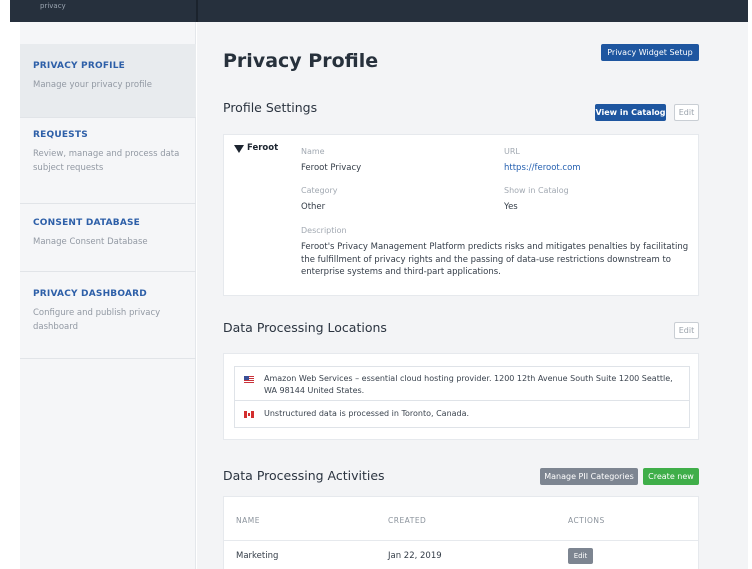  I want to click on show-in-catalog-label: Show in Catalog, so click(536, 190).